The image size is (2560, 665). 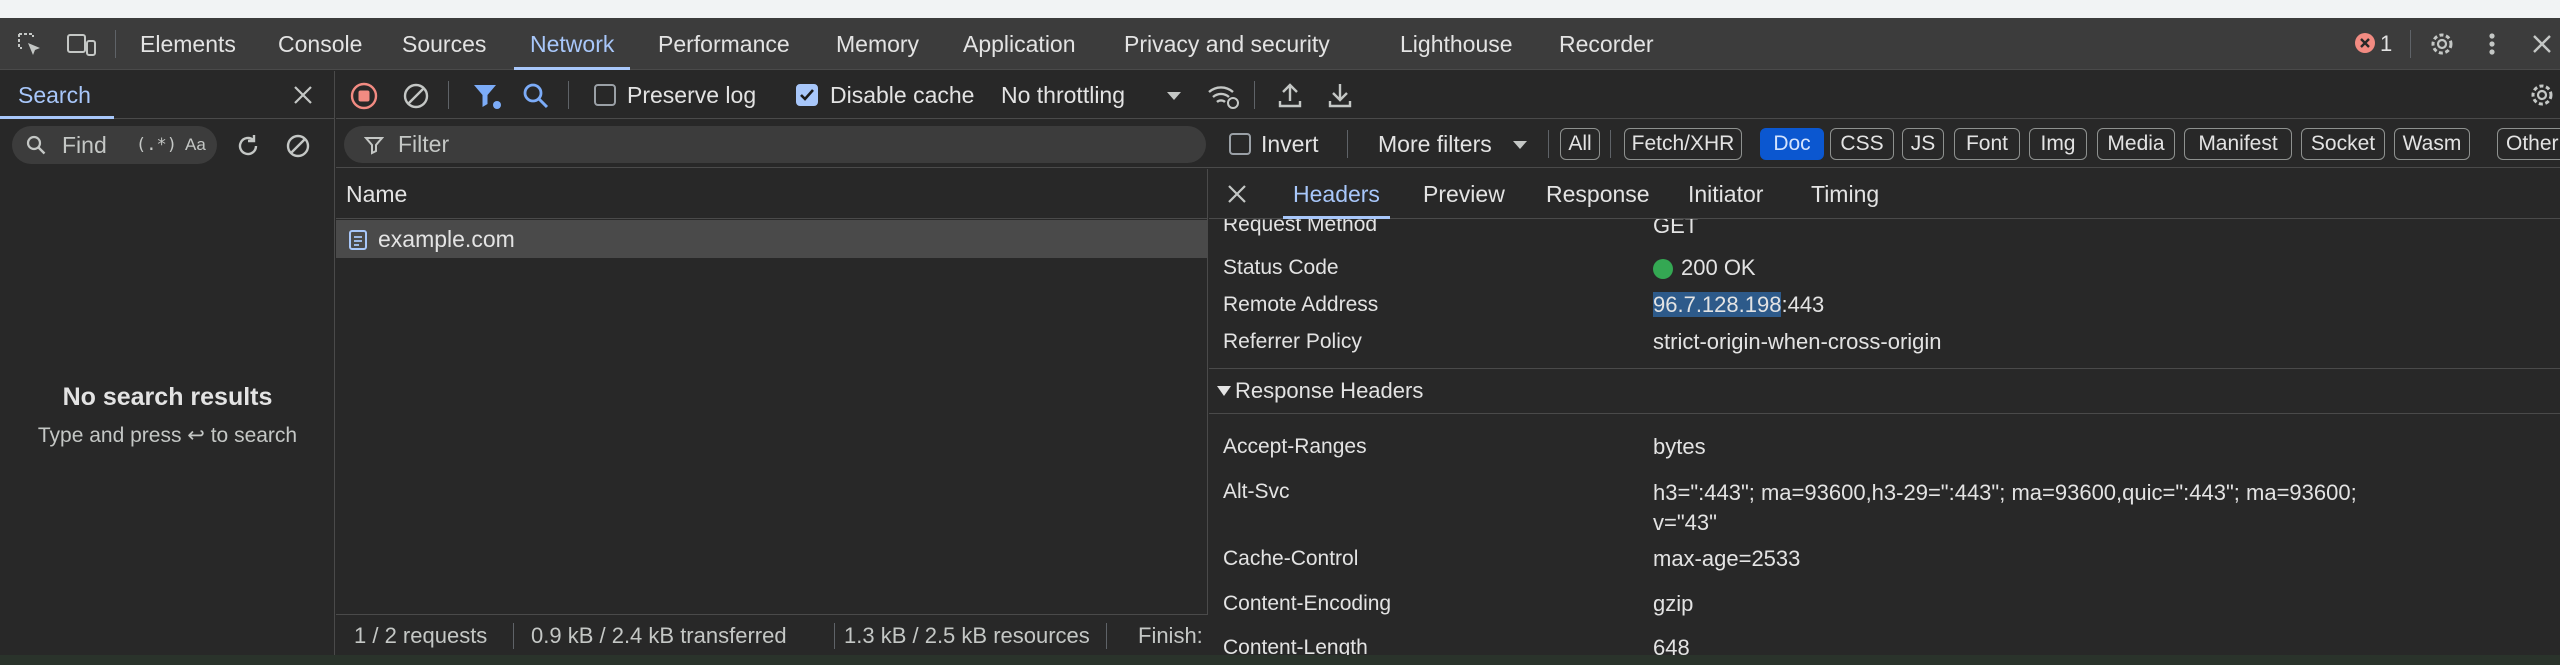 What do you see at coordinates (2386, 43) in the screenshot?
I see `error-count: 1` at bounding box center [2386, 43].